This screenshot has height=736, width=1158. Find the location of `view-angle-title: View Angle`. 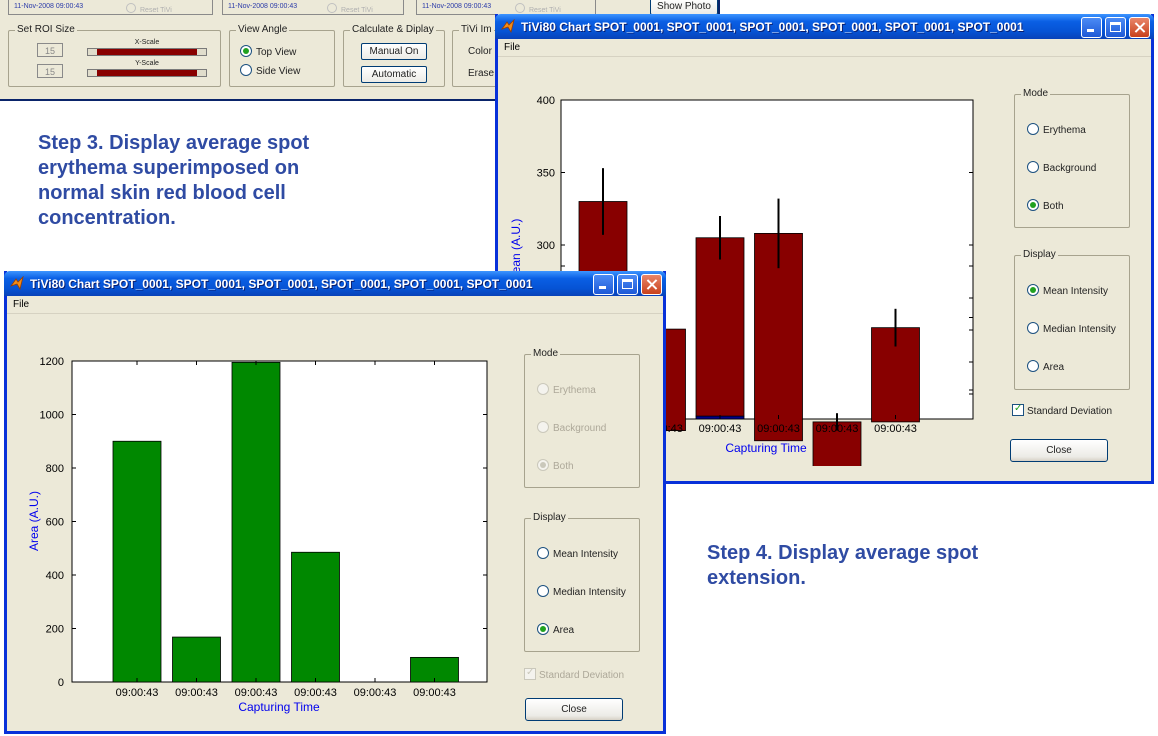

view-angle-title: View Angle is located at coordinates (263, 29).